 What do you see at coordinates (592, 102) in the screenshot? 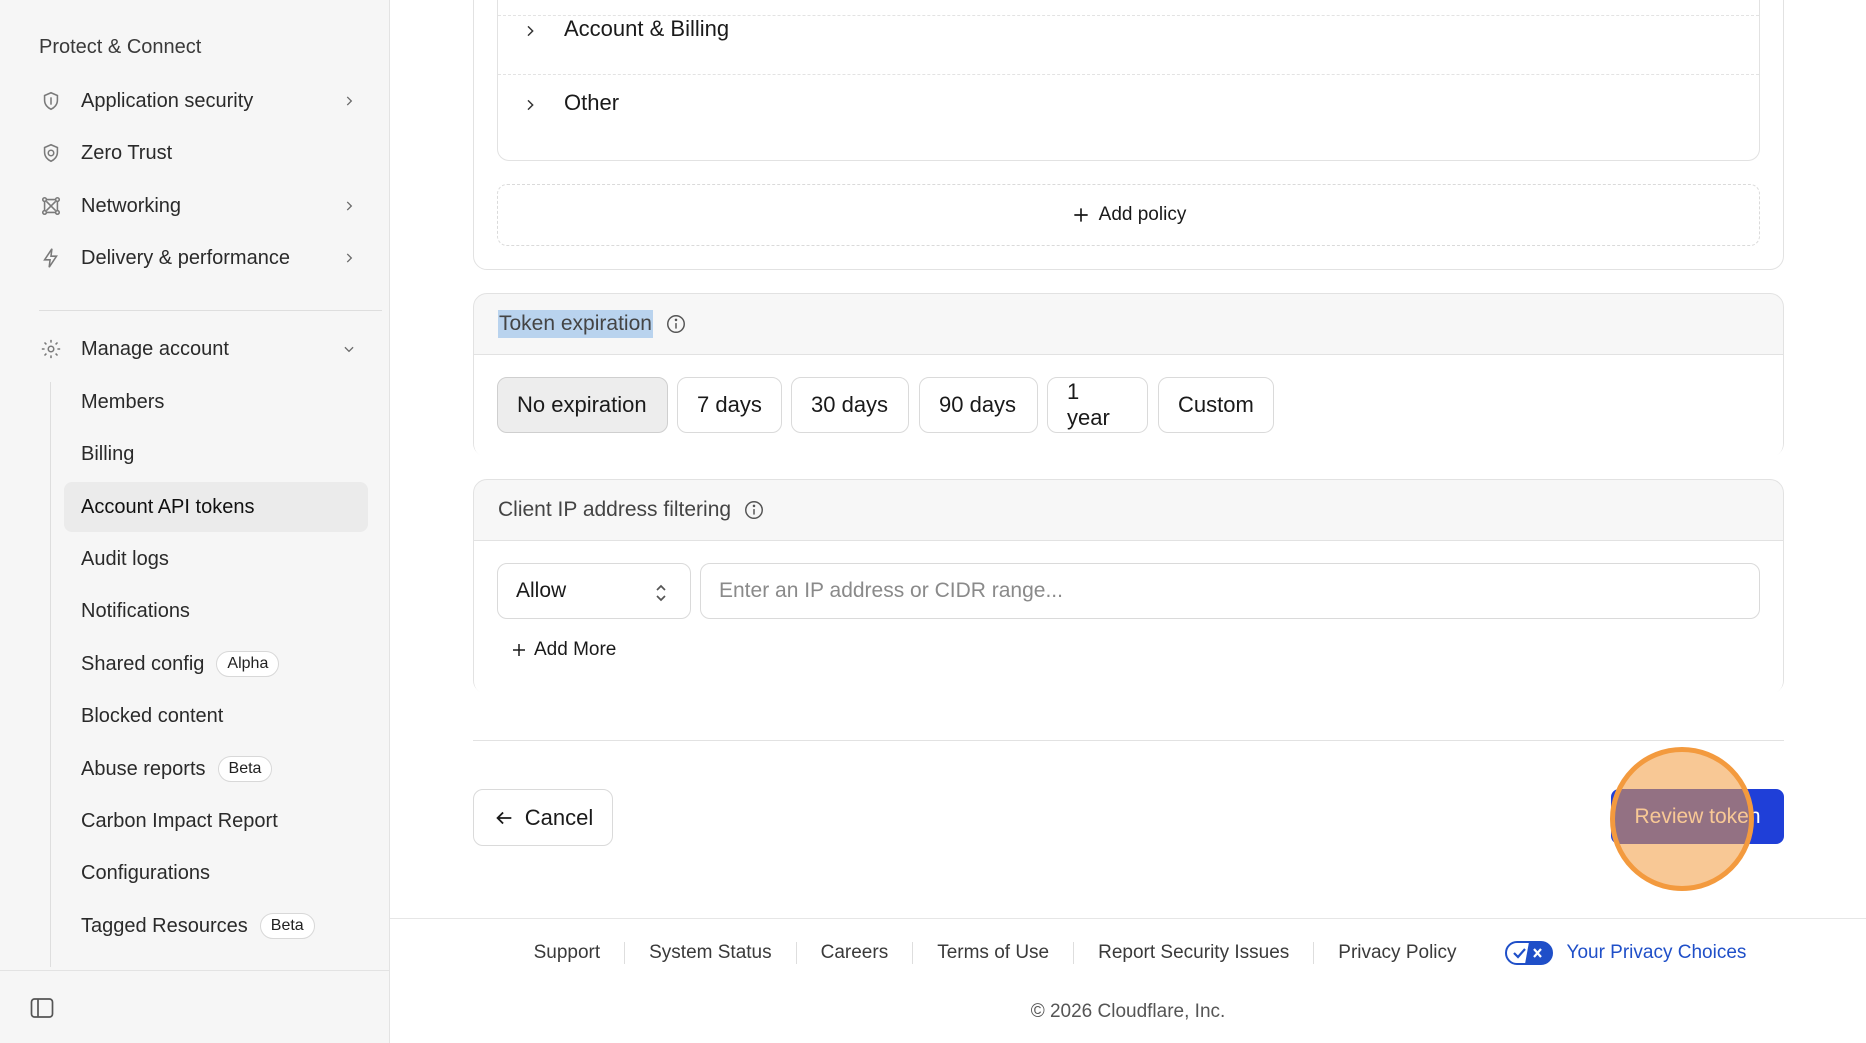
I see `accordion-row-label: Other` at bounding box center [592, 102].